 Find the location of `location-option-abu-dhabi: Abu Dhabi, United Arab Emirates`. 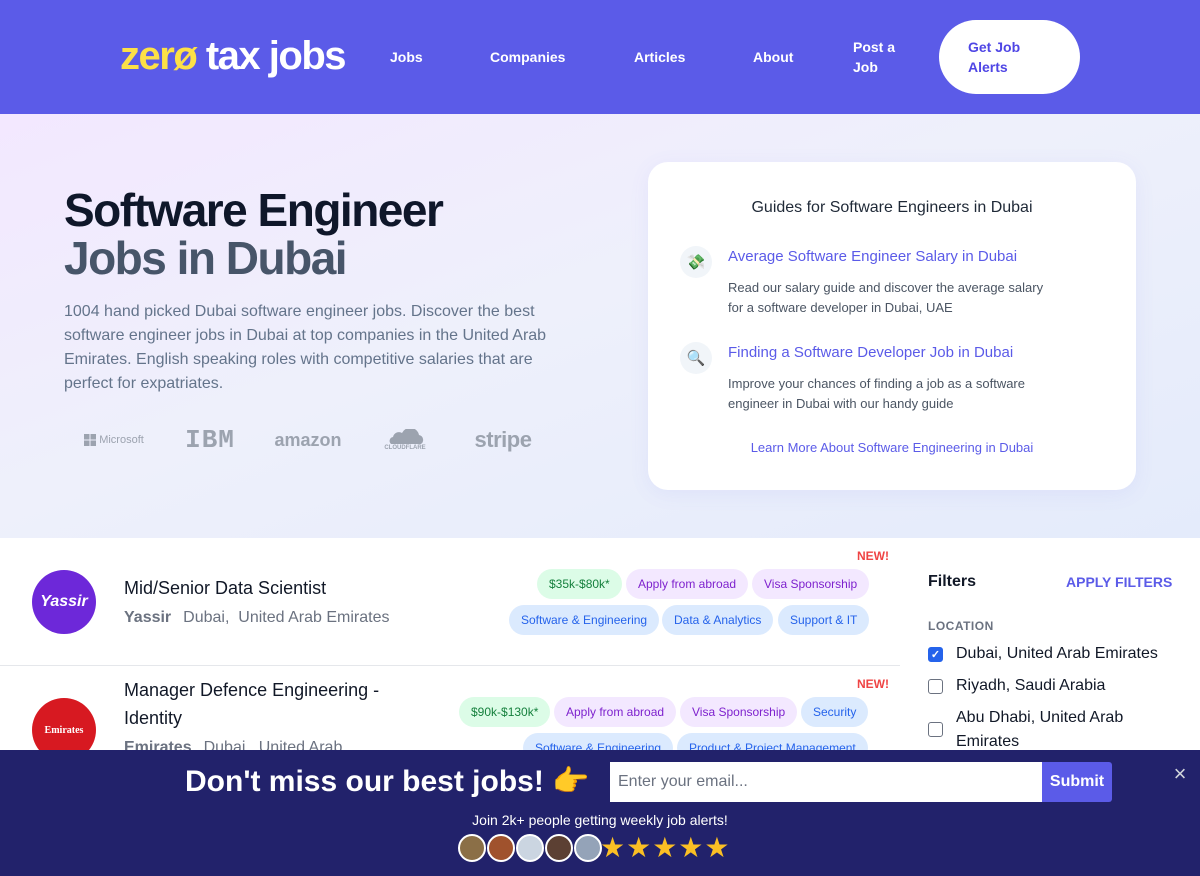

location-option-abu-dhabi: Abu Dhabi, United Arab Emirates is located at coordinates (1058, 730).